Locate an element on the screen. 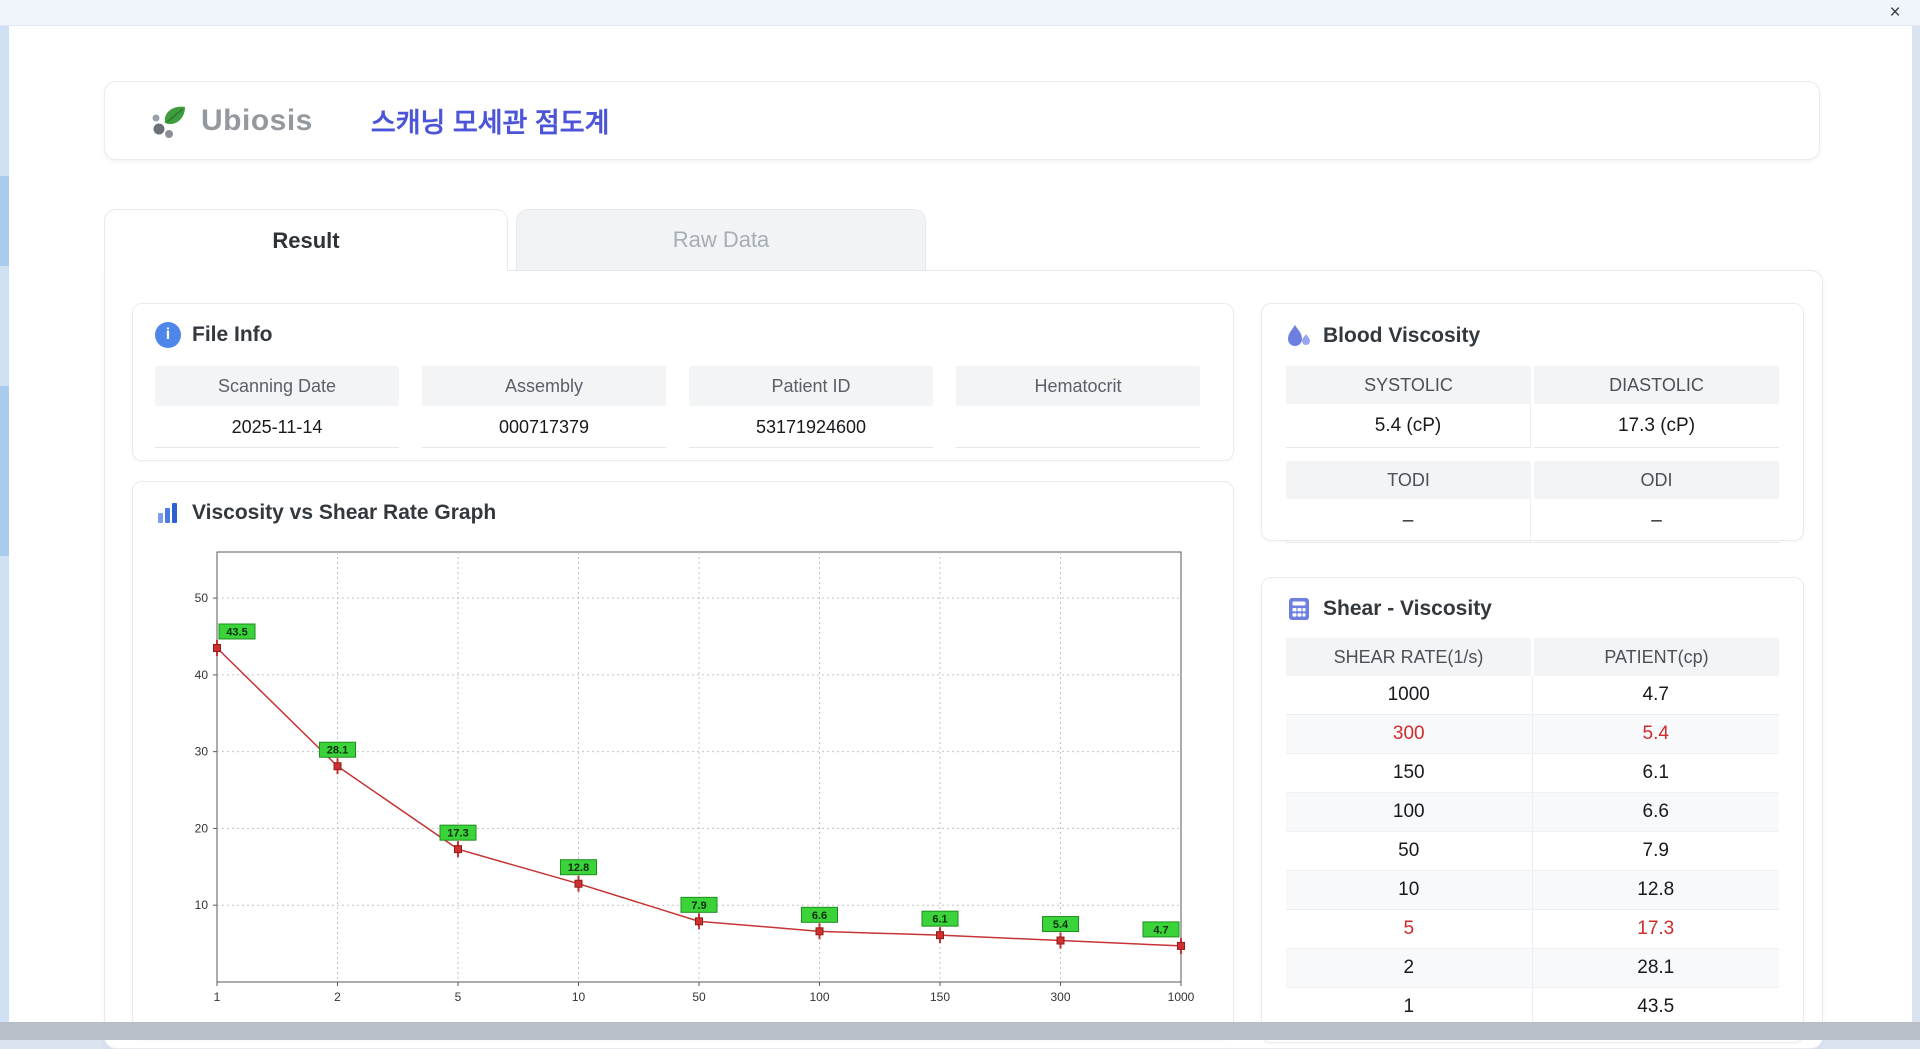 The width and height of the screenshot is (1920, 1049). field-value is located at coordinates (1078, 427).